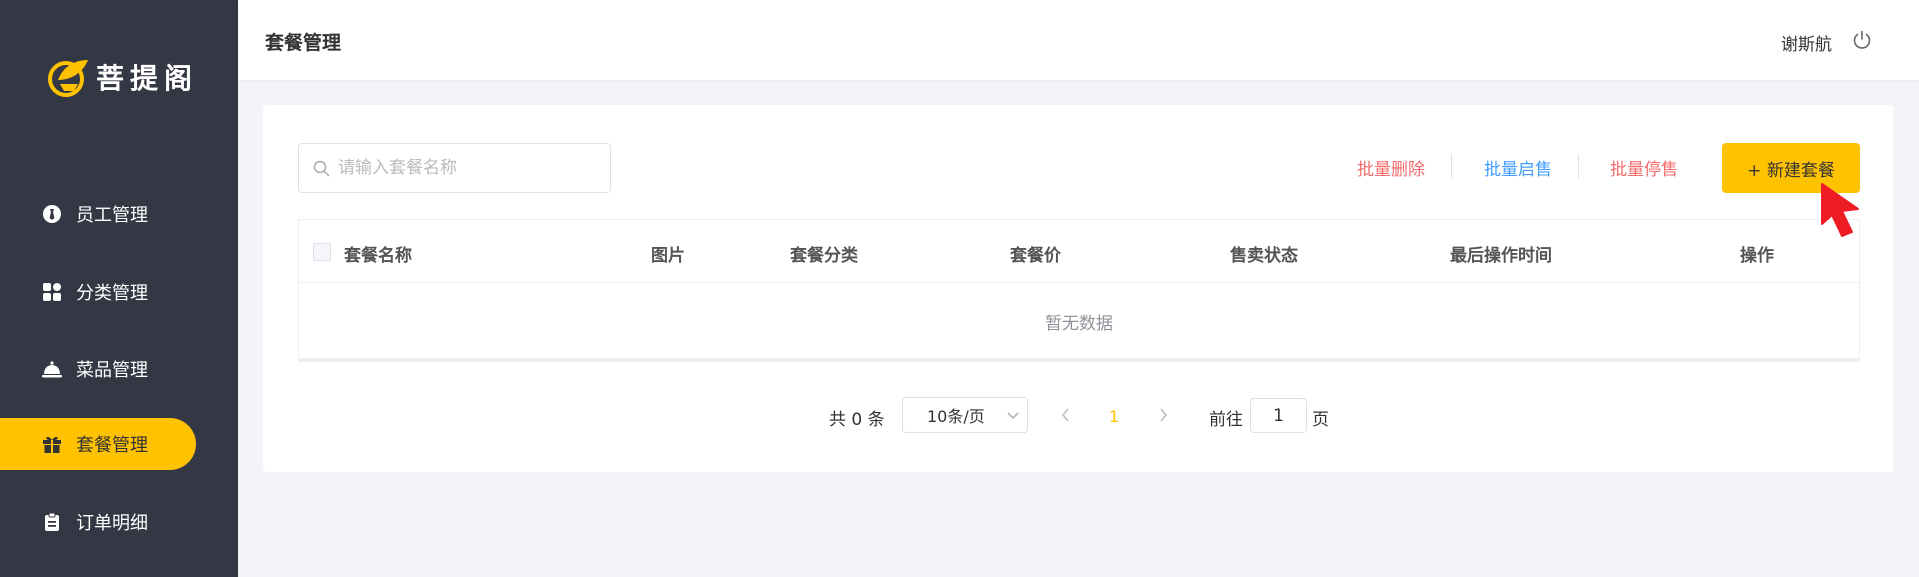  Describe the element at coordinates (112, 445) in the screenshot. I see `sidebar-item-label: 套餐管理` at that location.